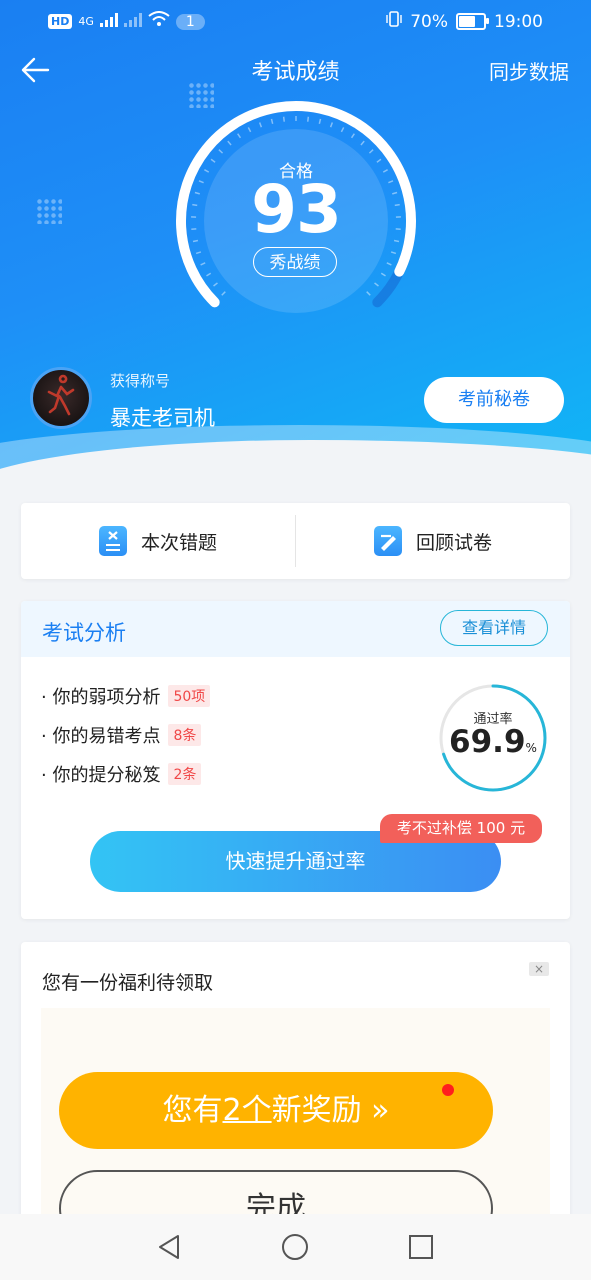 This screenshot has width=591, height=1280. I want to click on quick-actions-card: 本次错题 回顾试卷, so click(295, 541).